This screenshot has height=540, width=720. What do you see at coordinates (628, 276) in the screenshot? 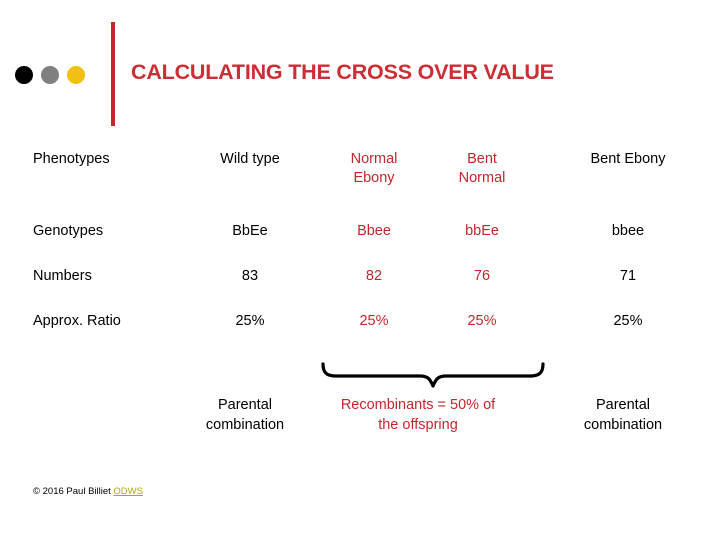
I see `cell-number-bent-ebony: 71` at bounding box center [628, 276].